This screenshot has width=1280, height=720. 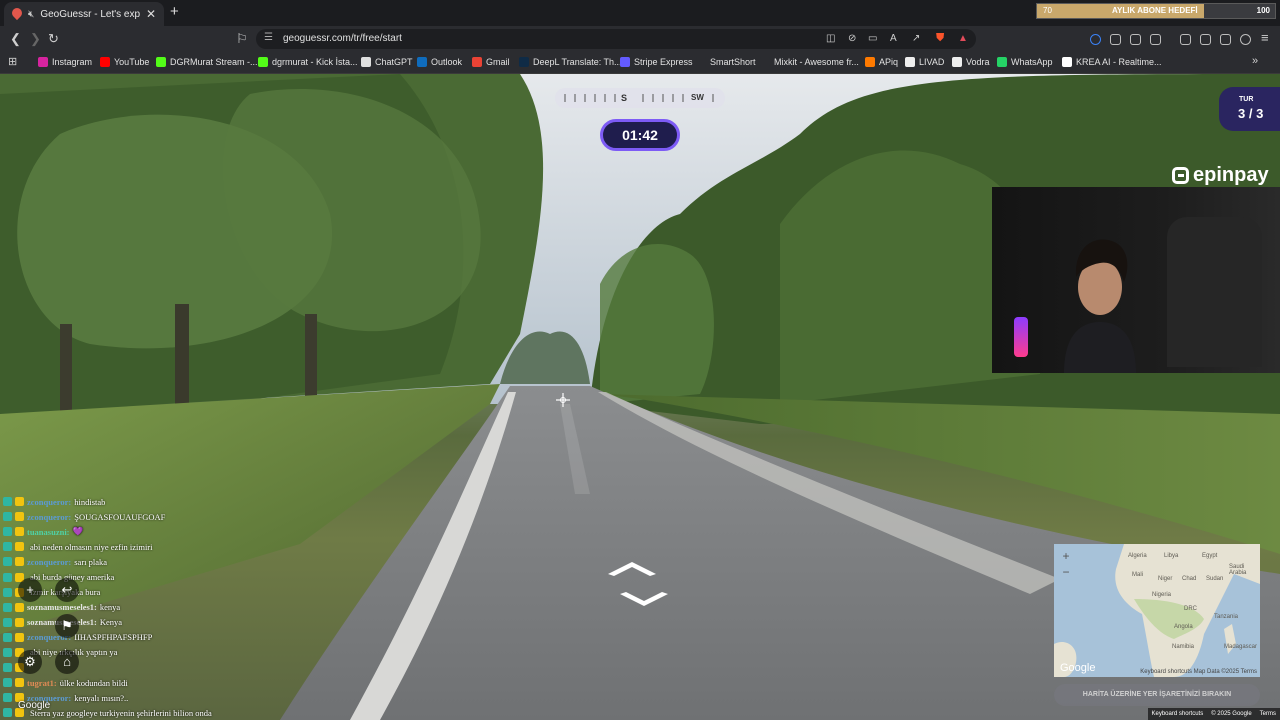 I want to click on menu-icon: ≡, so click(x=1265, y=37).